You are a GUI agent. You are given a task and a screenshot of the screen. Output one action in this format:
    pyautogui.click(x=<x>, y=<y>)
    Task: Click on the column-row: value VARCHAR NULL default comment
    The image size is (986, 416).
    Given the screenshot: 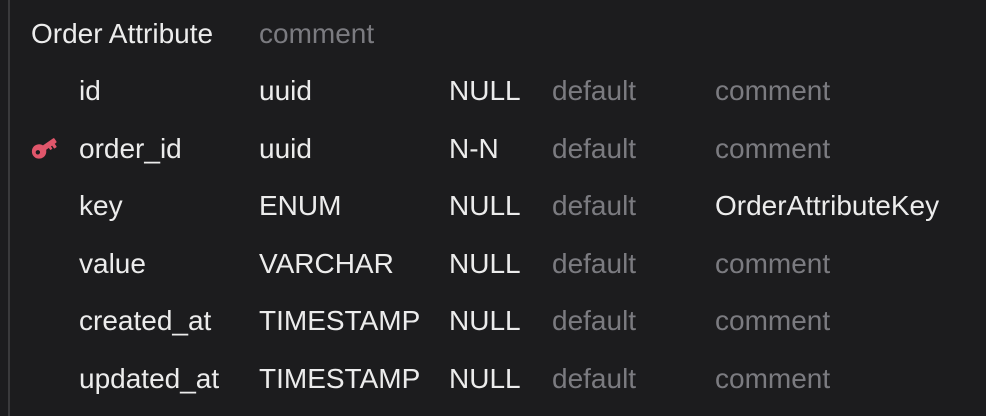 What is the action you would take?
    pyautogui.click(x=493, y=264)
    